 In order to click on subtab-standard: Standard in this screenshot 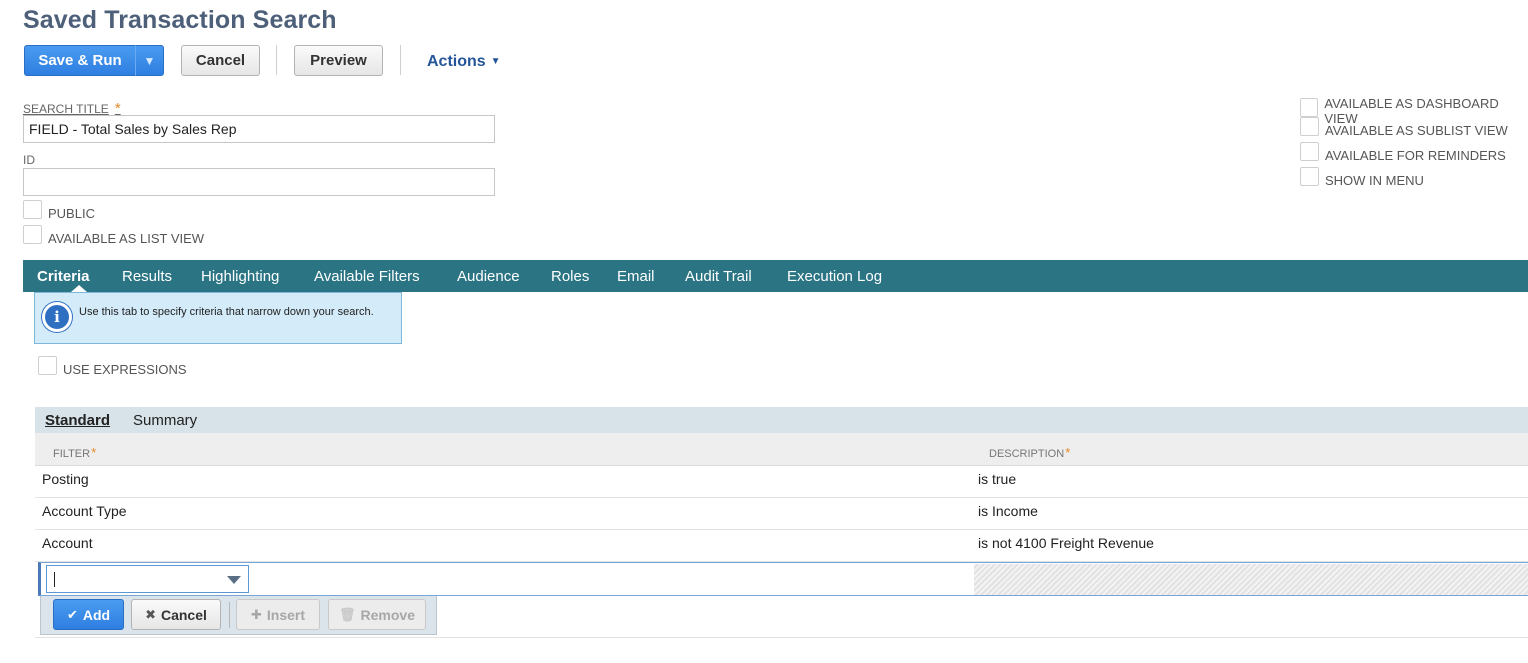, I will do `click(77, 420)`.